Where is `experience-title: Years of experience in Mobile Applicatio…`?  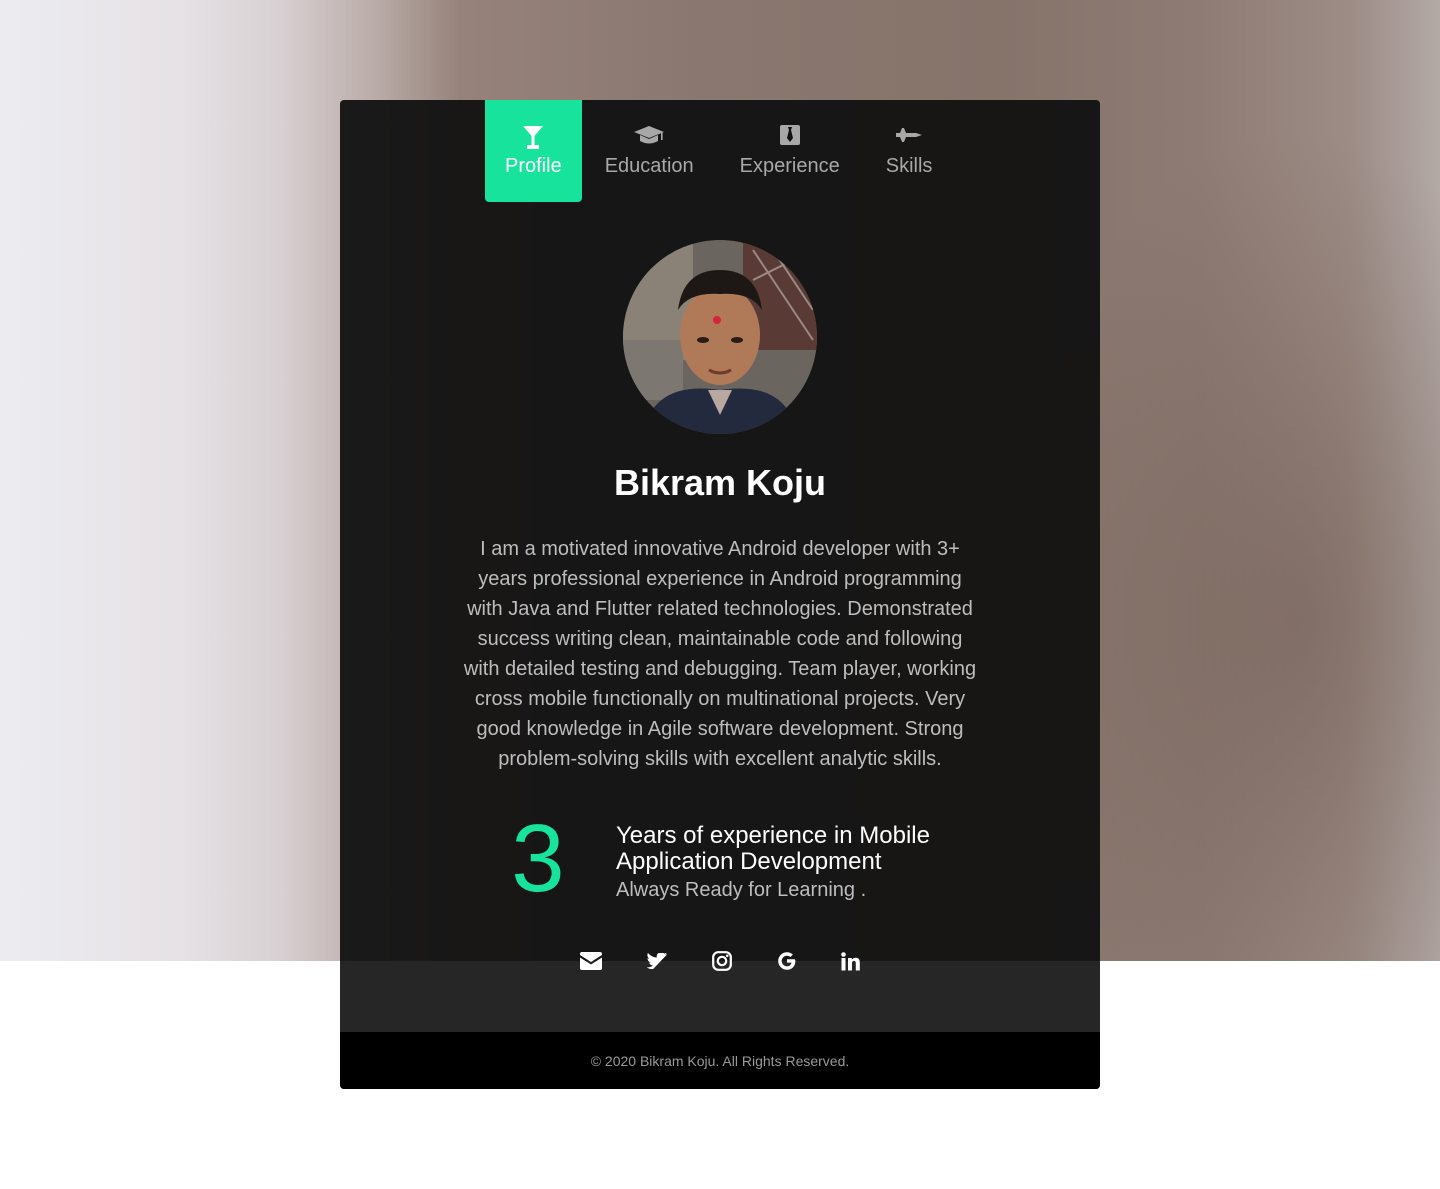 experience-title: Years of experience in Mobile Applicatio… is located at coordinates (773, 848).